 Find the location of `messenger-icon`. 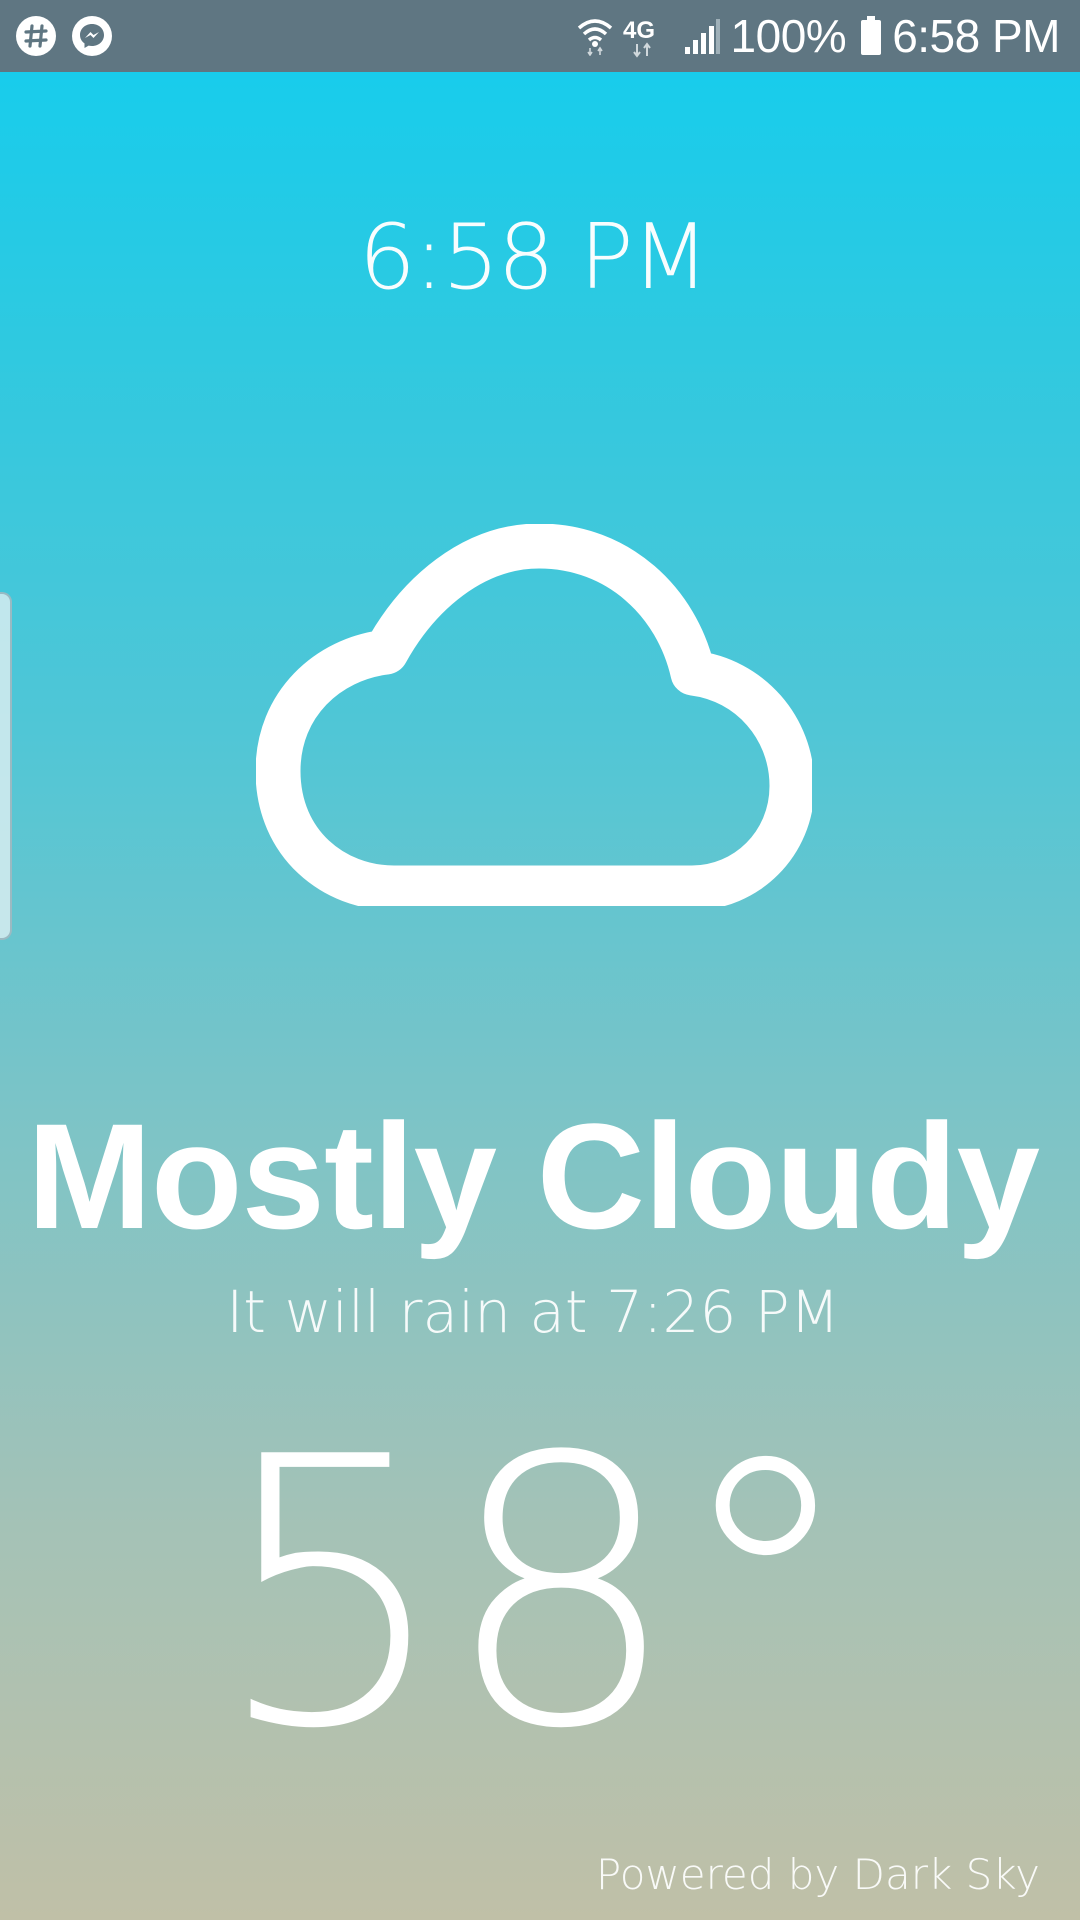

messenger-icon is located at coordinates (92, 36).